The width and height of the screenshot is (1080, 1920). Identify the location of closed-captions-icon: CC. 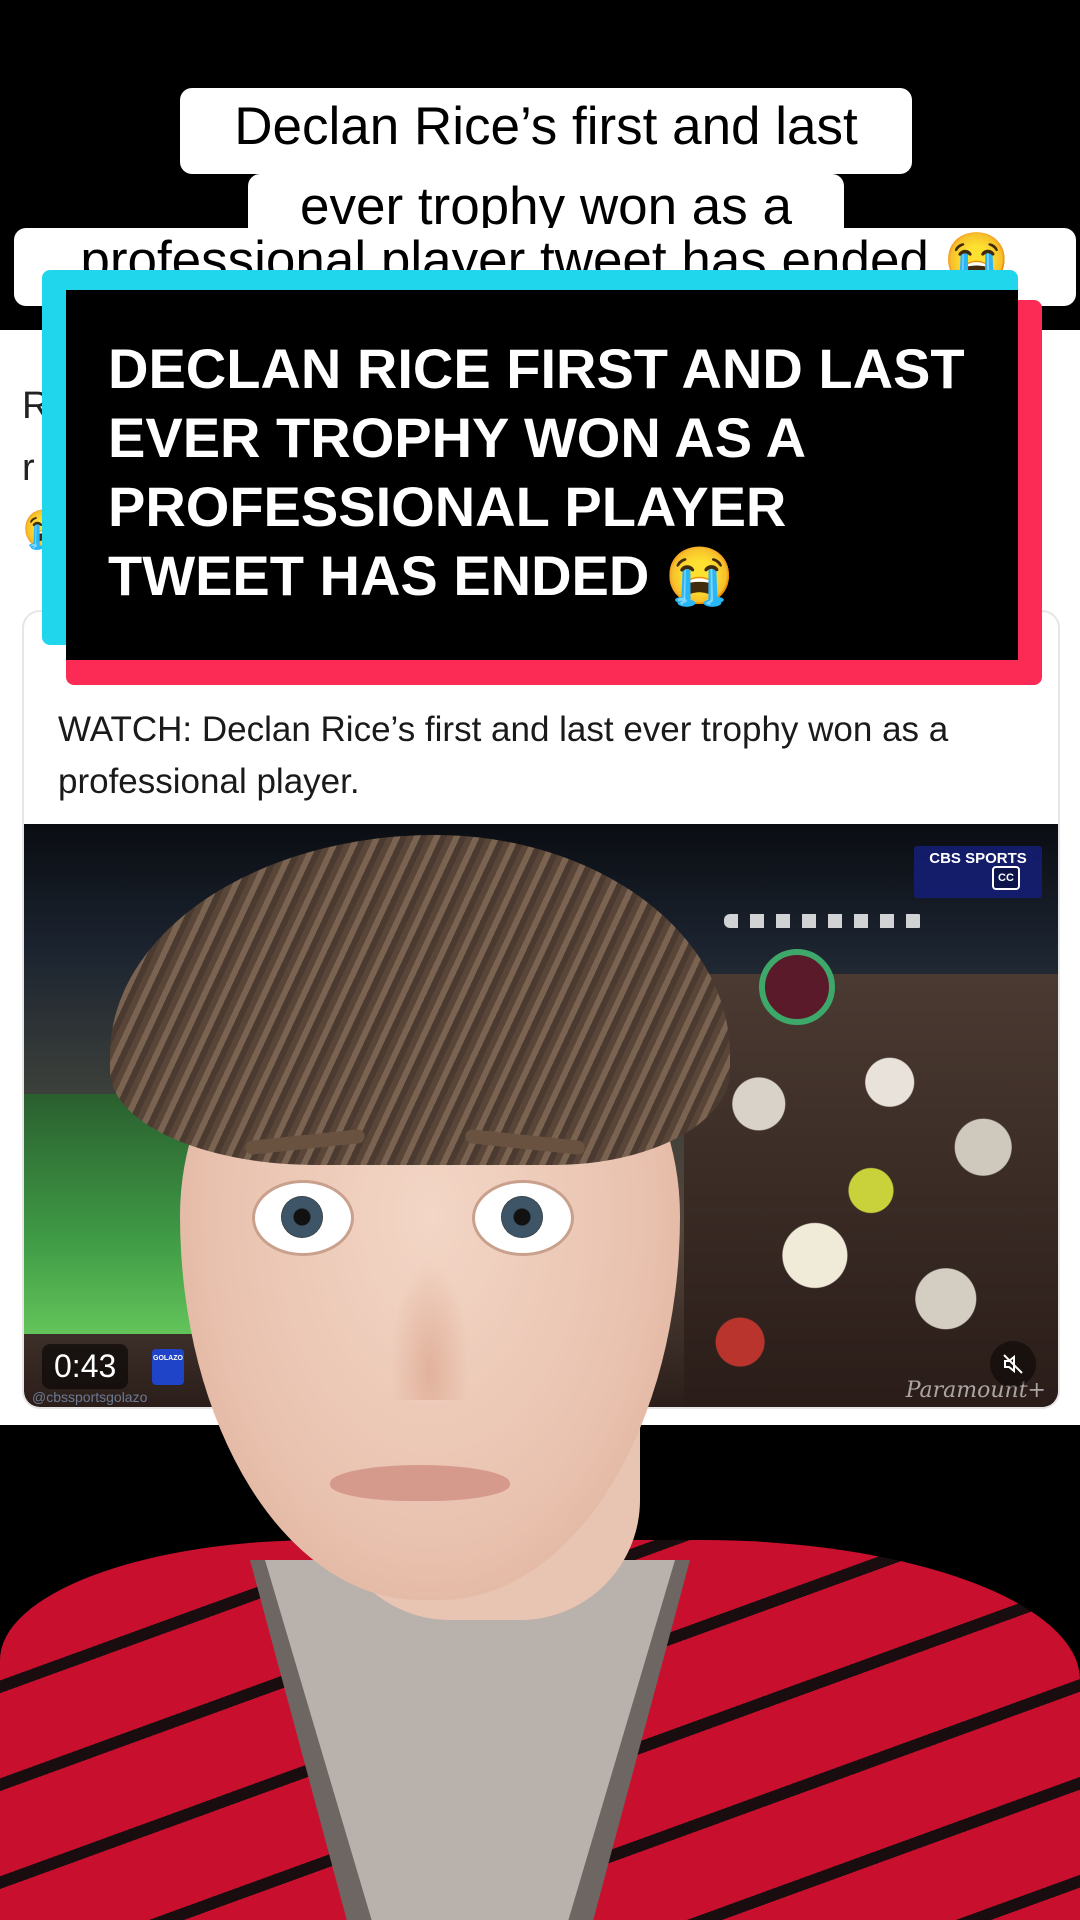
(1006, 878).